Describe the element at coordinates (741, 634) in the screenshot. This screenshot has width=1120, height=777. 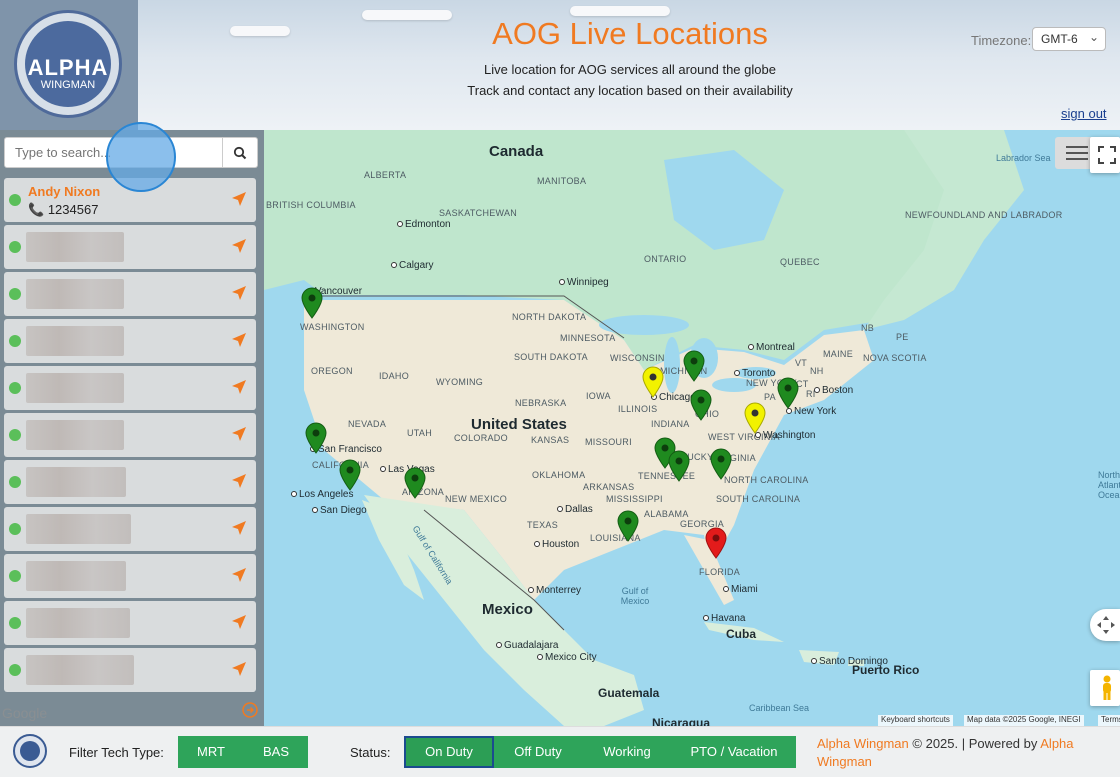
I see `country-label: Cuba` at that location.